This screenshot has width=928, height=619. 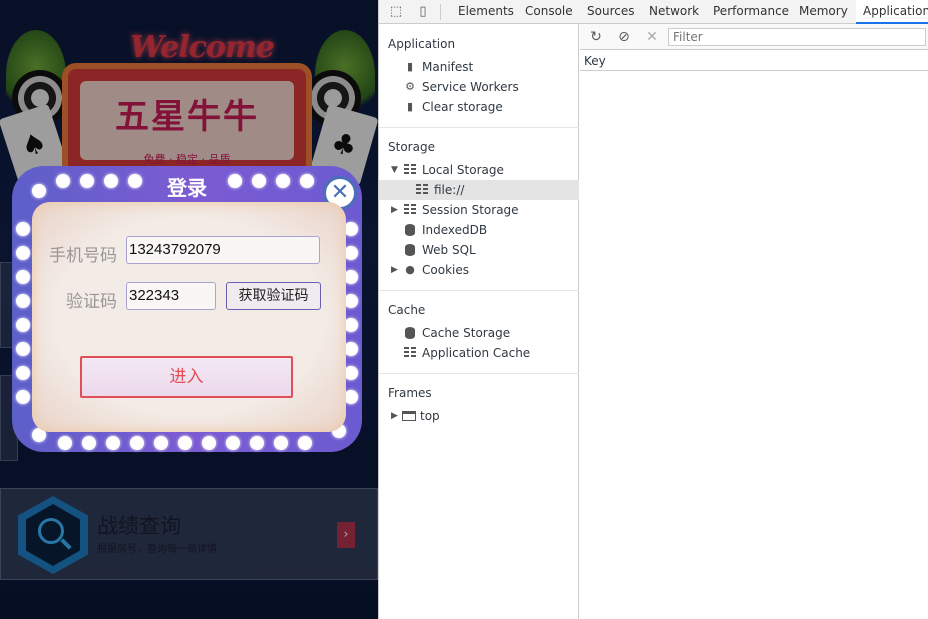 What do you see at coordinates (479, 230) in the screenshot?
I see `sidebar-item-indexeddb: IndexedDB` at bounding box center [479, 230].